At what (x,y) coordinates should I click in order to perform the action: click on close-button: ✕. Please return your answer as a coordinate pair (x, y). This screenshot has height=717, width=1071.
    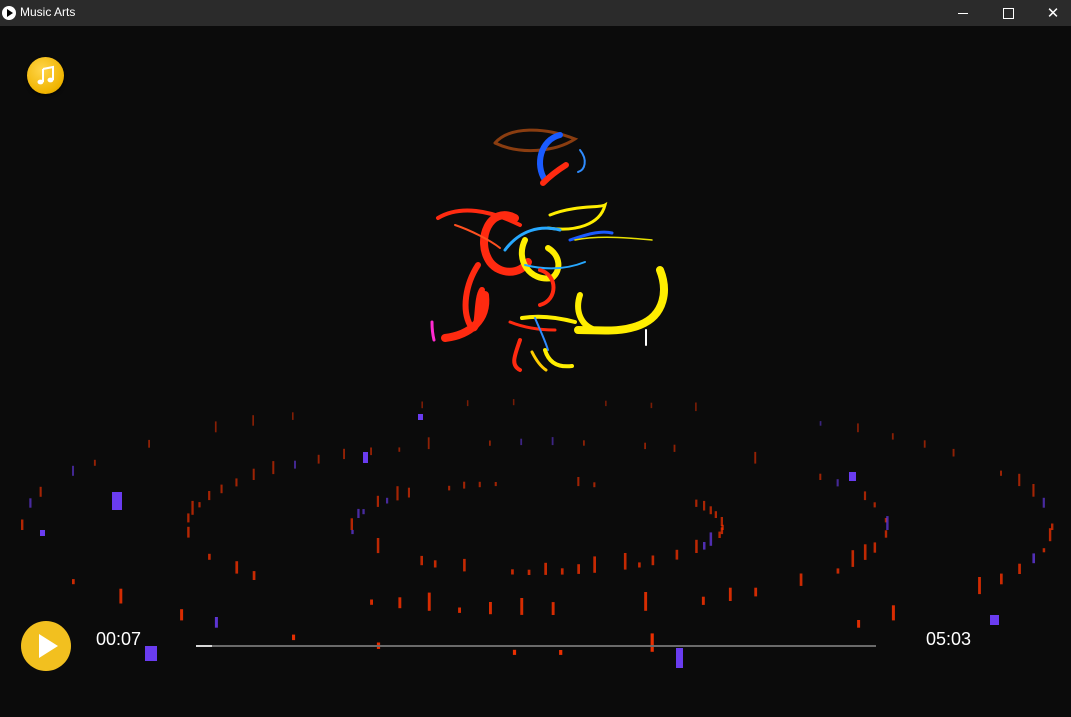
    Looking at the image, I should click on (1050, 13).